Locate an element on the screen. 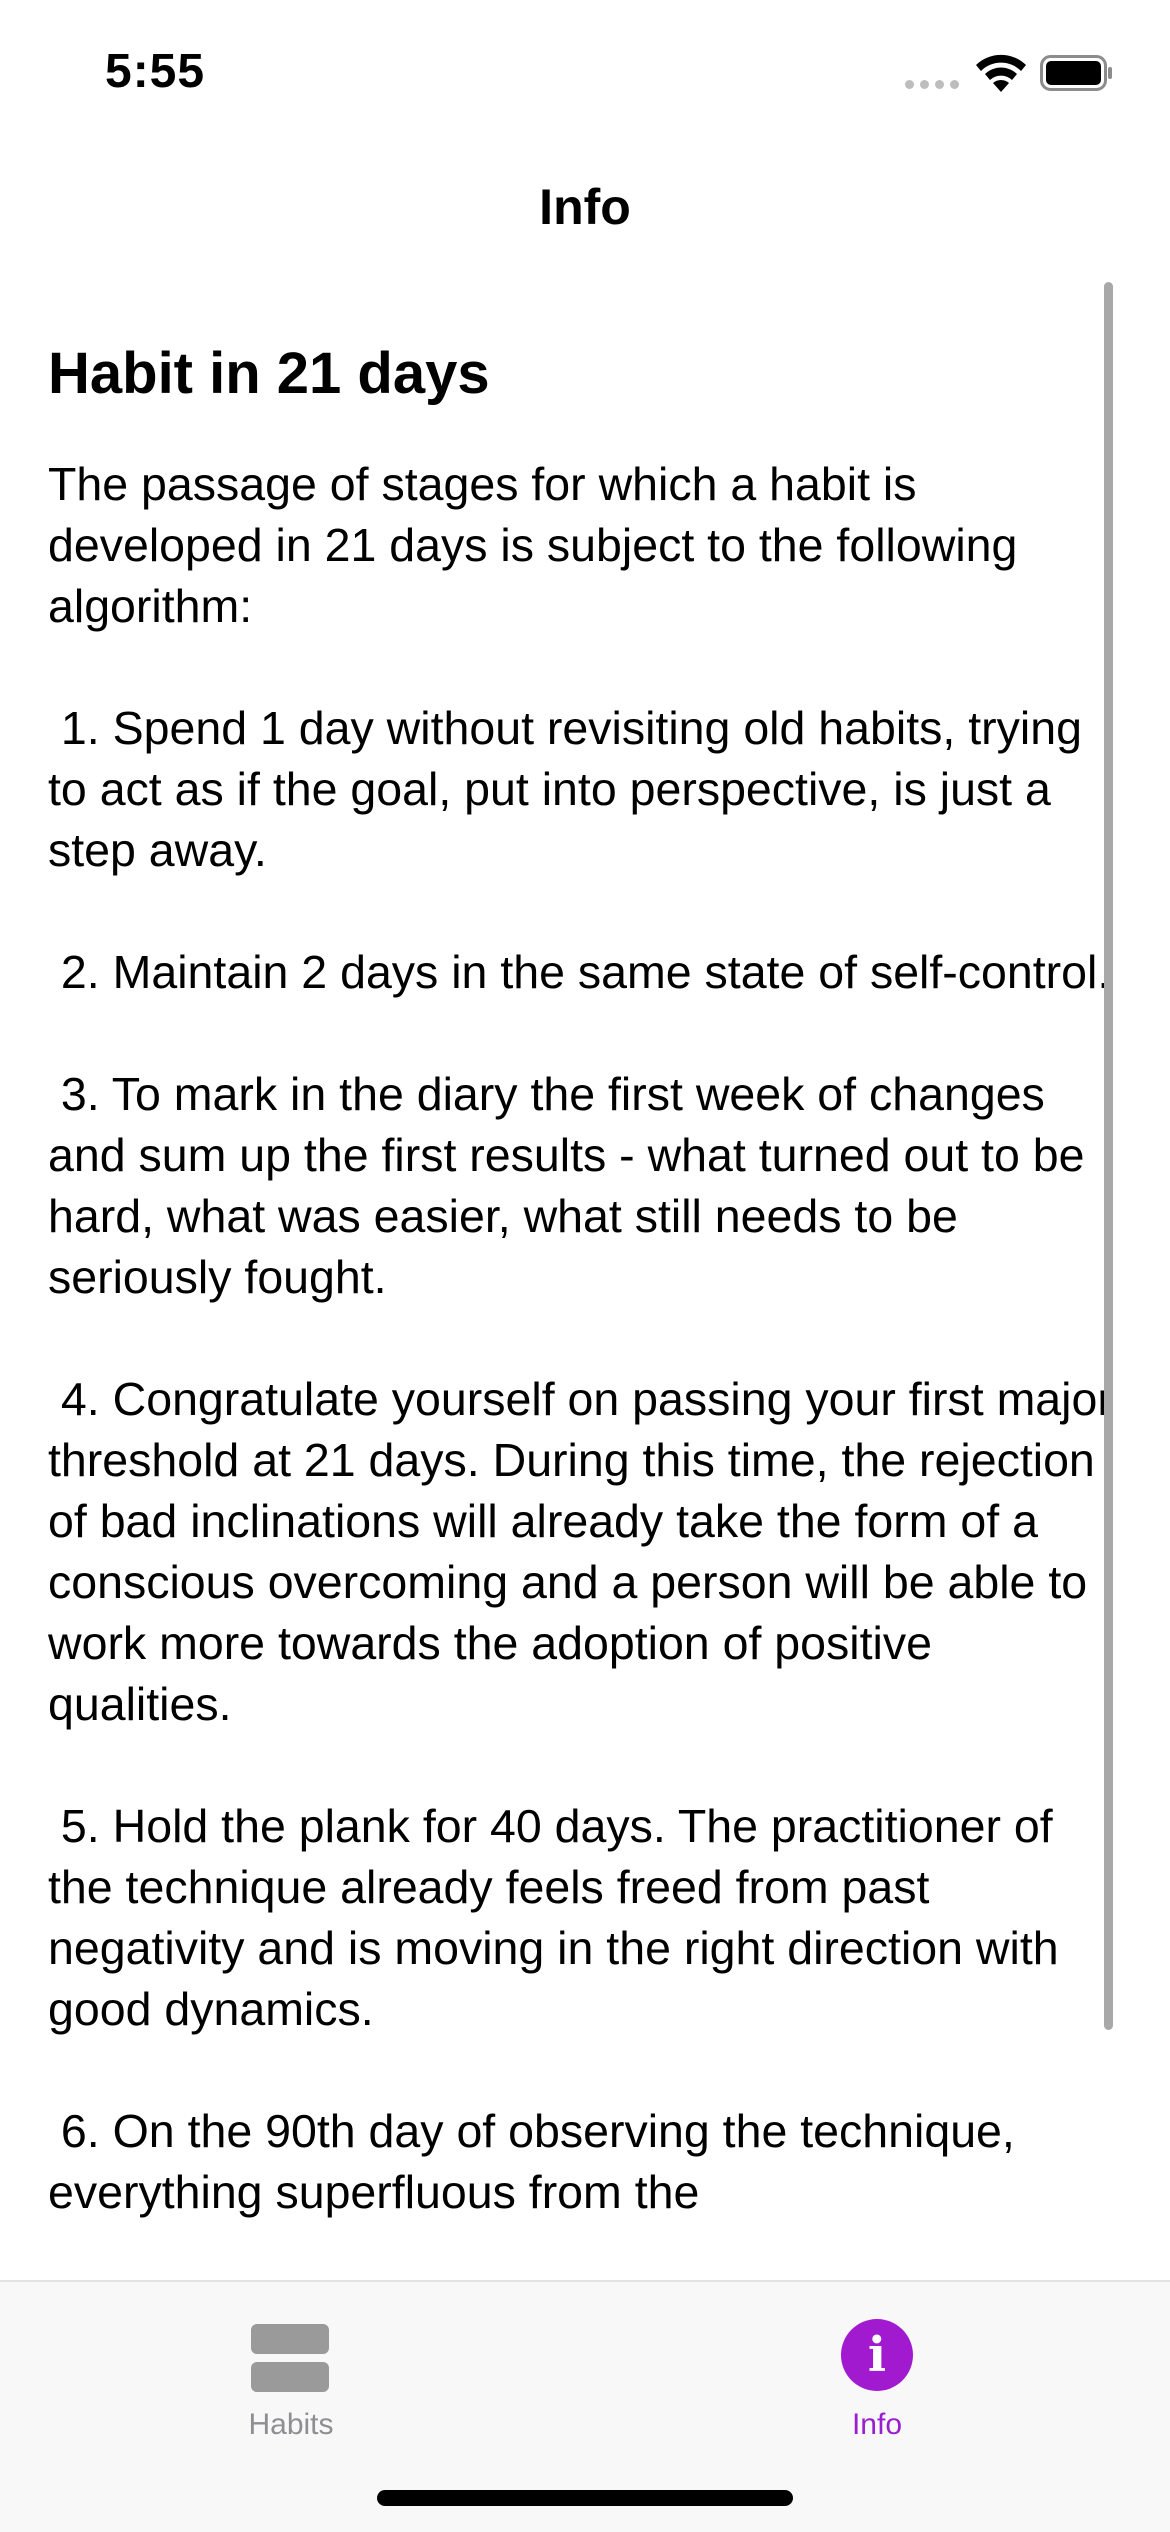 The image size is (1170, 2532). tab-habits-label: Habits is located at coordinates (291, 2424).